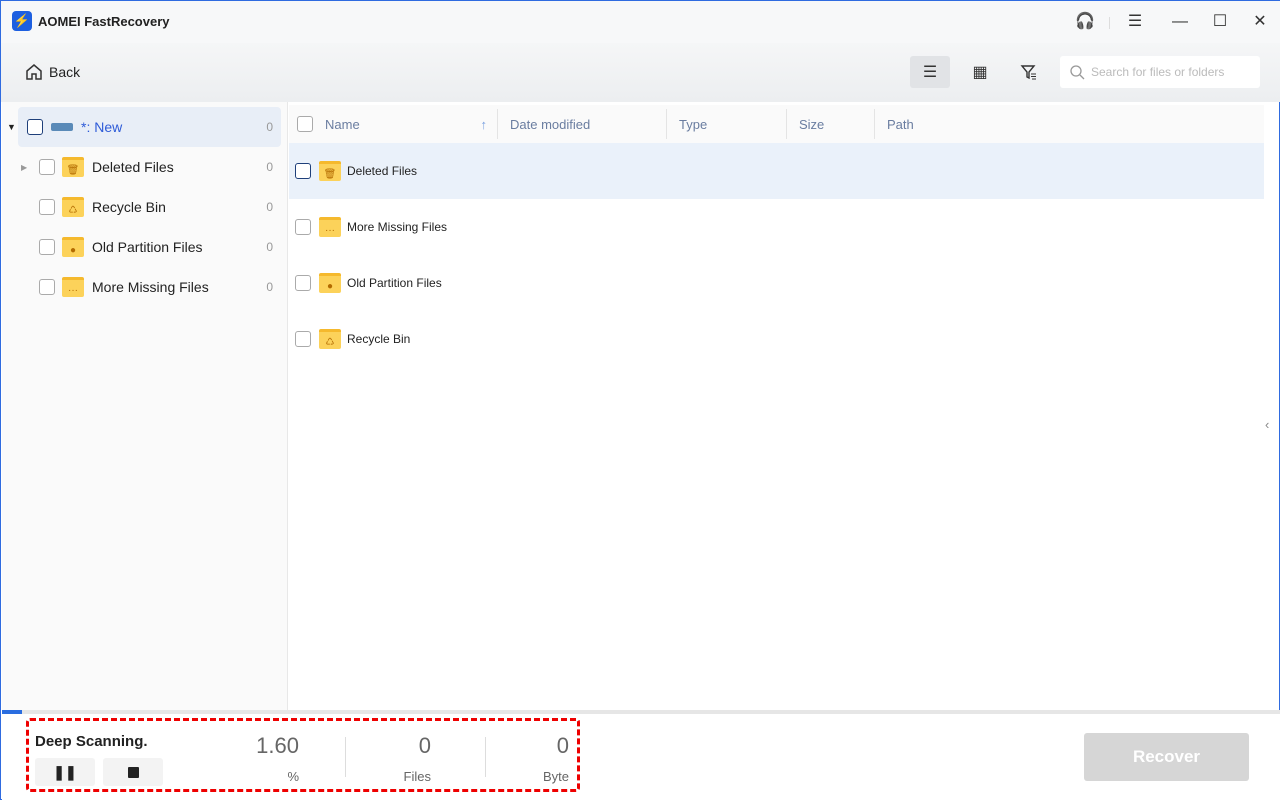  What do you see at coordinates (776, 339) in the screenshot?
I see `table-row: ♺ Recycle Bin` at bounding box center [776, 339].